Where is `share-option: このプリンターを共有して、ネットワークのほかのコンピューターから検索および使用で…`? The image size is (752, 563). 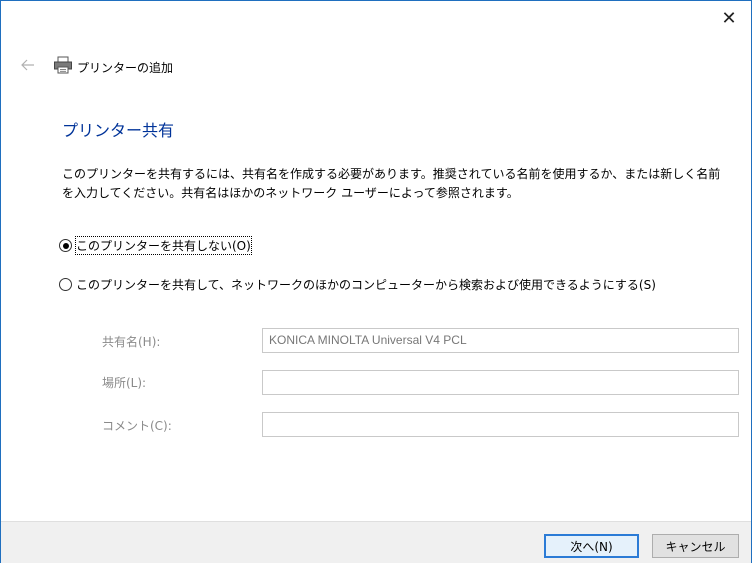 share-option: このプリンターを共有して、ネットワークのほかのコンピューターから検索および使用で… is located at coordinates (357, 284).